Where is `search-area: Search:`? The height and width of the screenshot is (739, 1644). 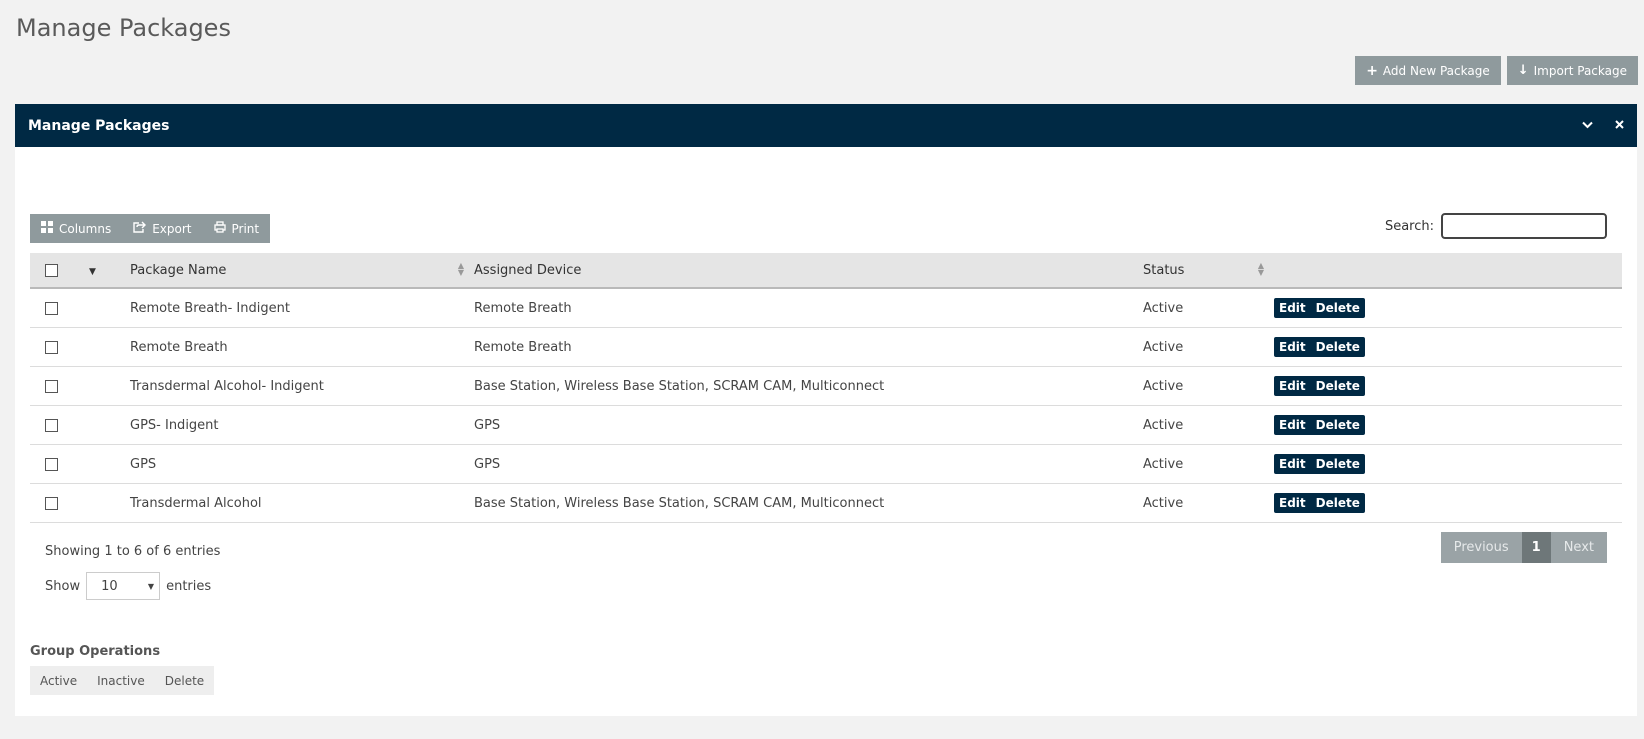
search-area: Search: is located at coordinates (1496, 226).